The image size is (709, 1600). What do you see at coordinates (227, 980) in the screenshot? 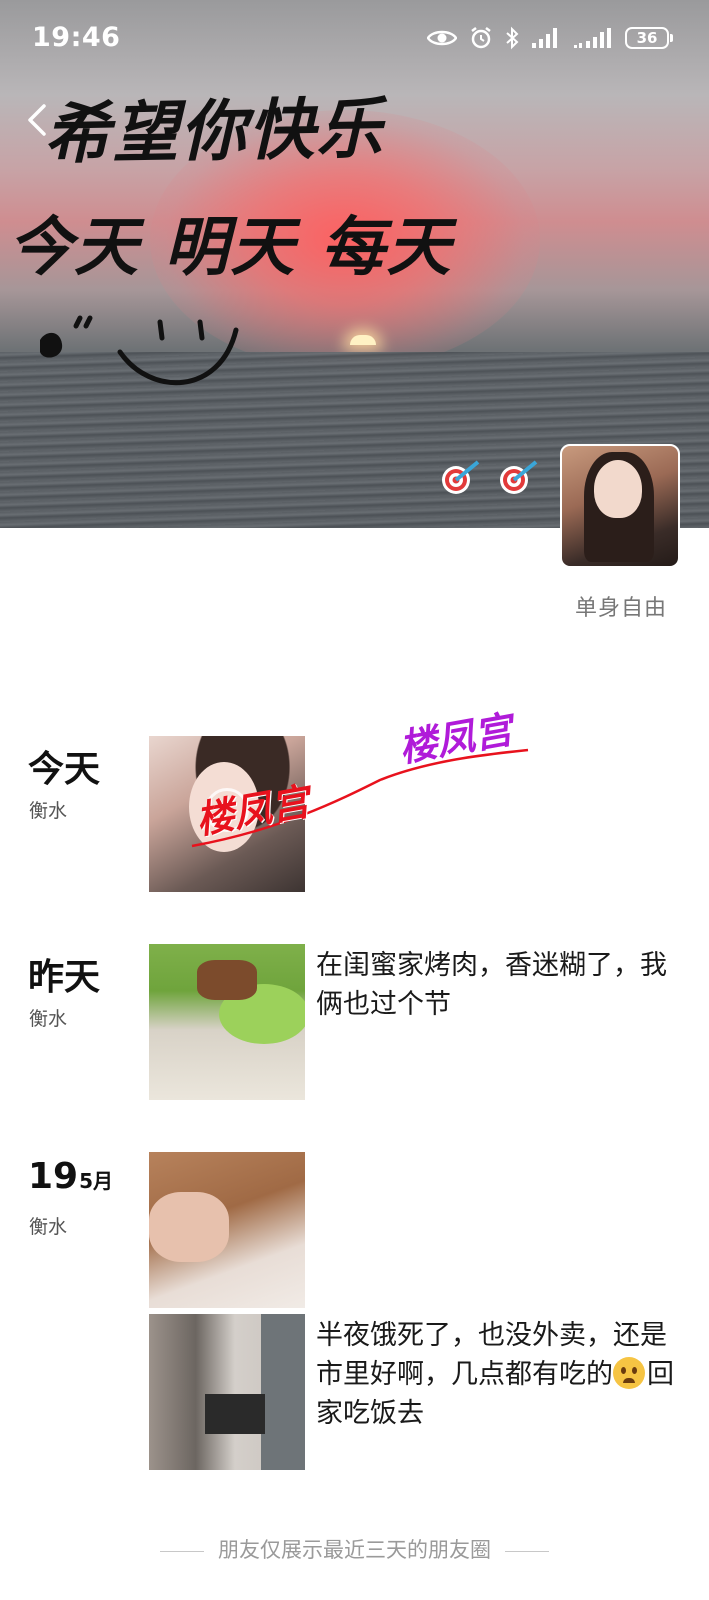
I see `thumb-meat` at bounding box center [227, 980].